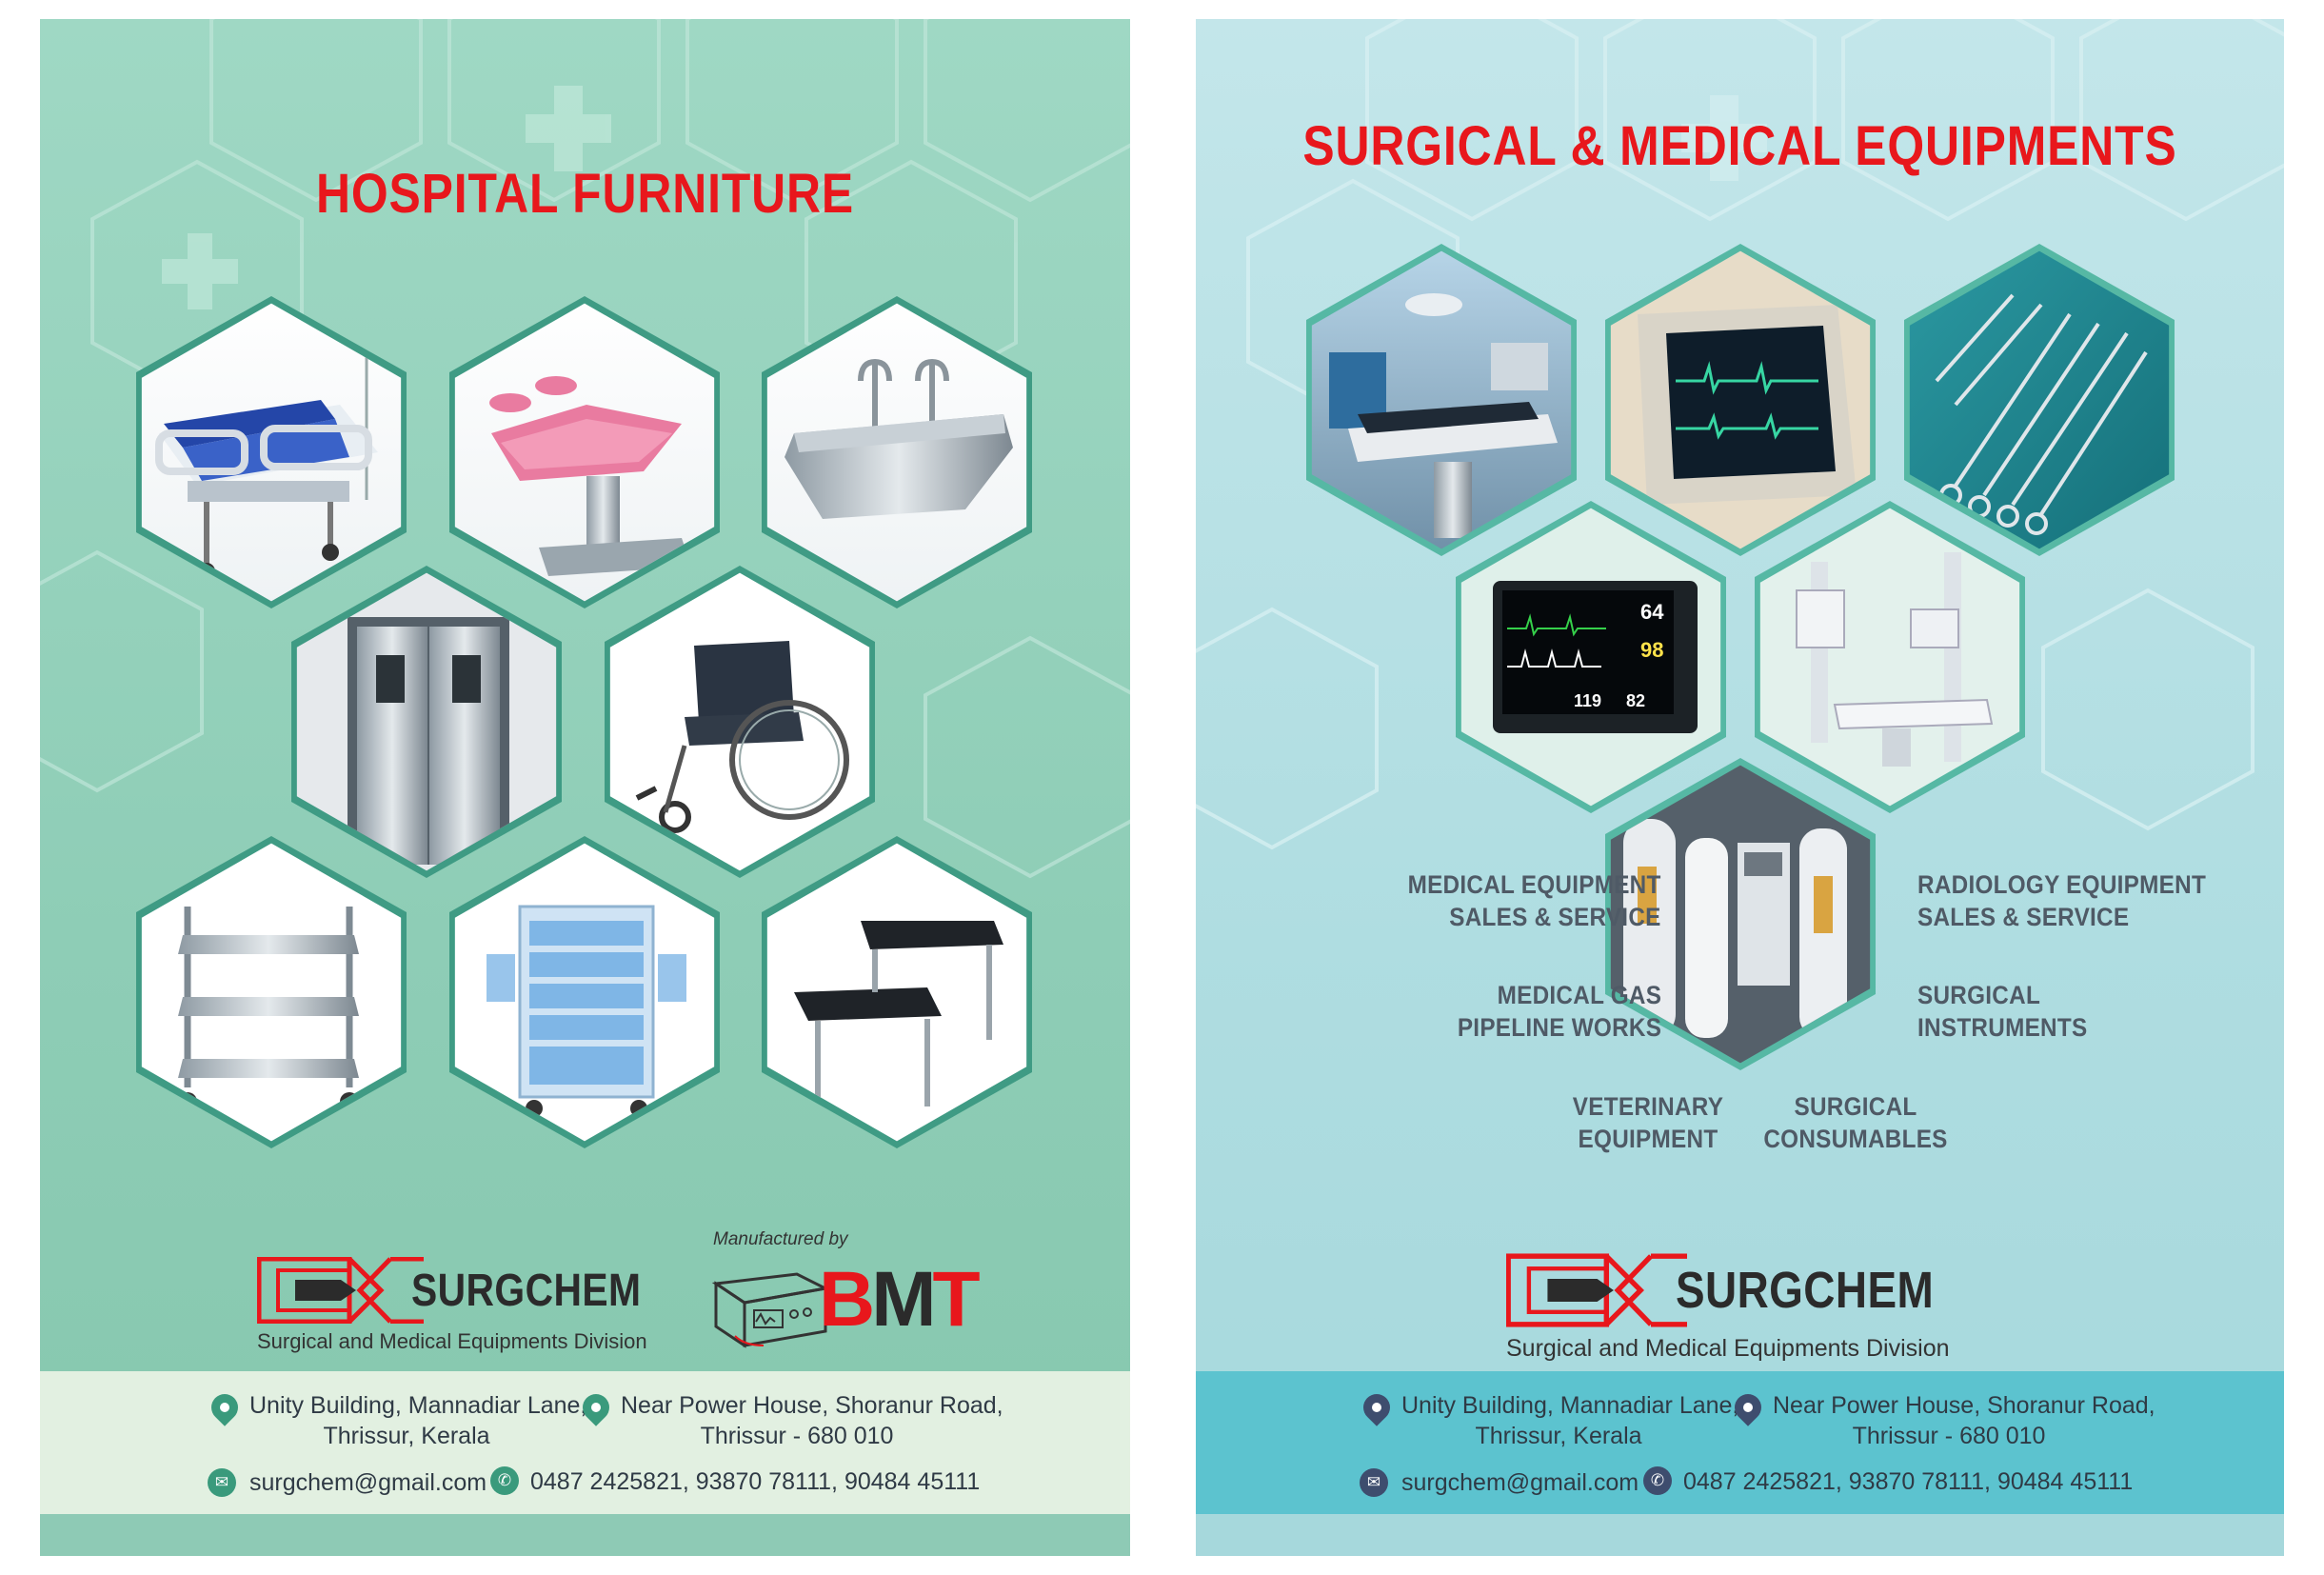  What do you see at coordinates (1635, 700) in the screenshot?
I see `bp-diastolic-reading: 82` at bounding box center [1635, 700].